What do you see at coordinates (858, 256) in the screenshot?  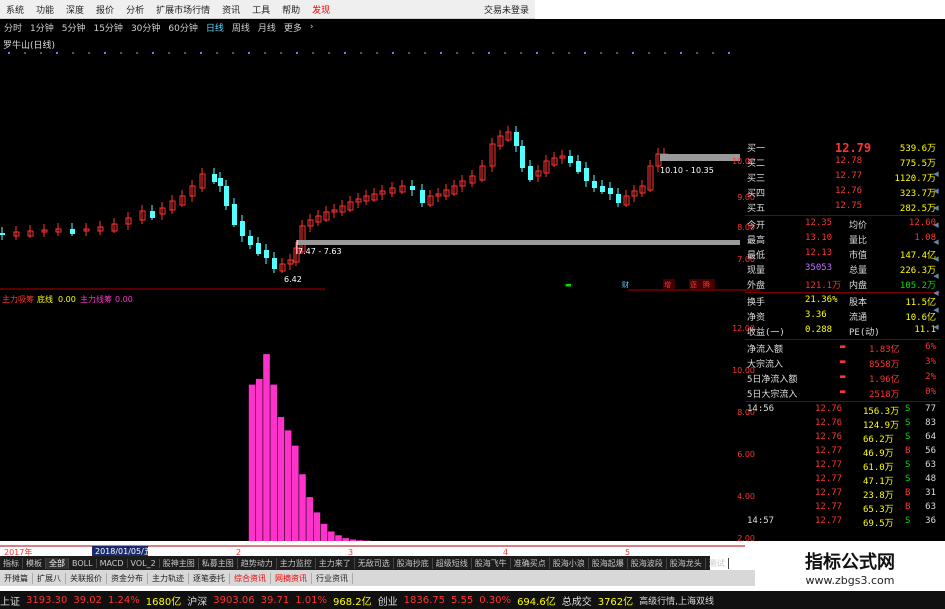 I see `stat-label: 市值` at bounding box center [858, 256].